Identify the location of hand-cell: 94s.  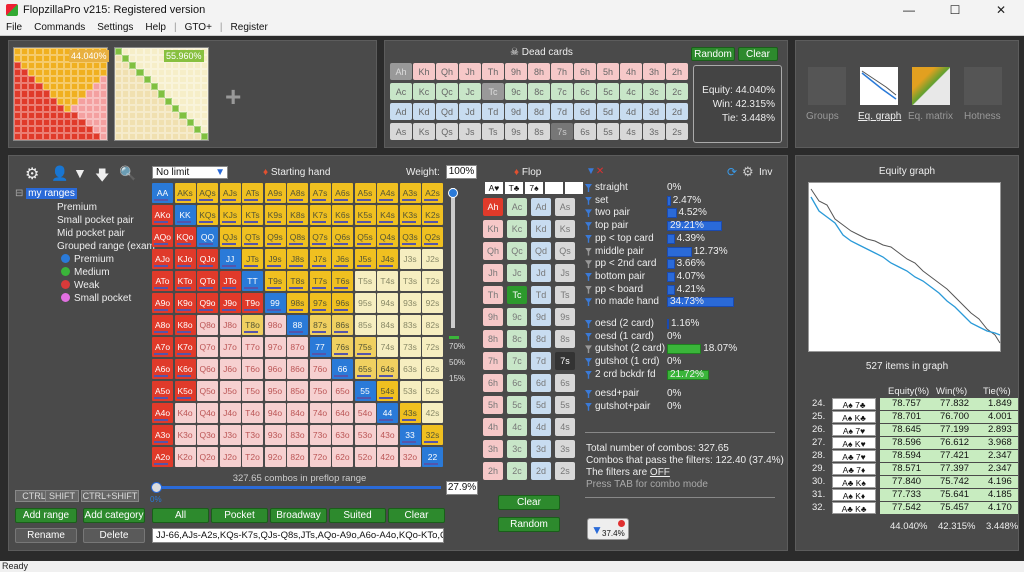
(387, 303).